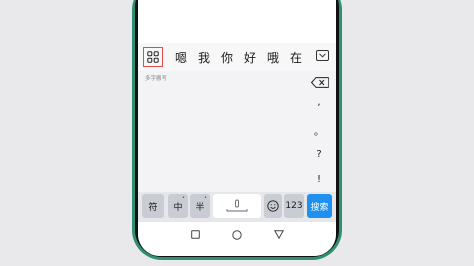 The width and height of the screenshot is (474, 266). I want to click on symbol-key: 符, so click(153, 206).